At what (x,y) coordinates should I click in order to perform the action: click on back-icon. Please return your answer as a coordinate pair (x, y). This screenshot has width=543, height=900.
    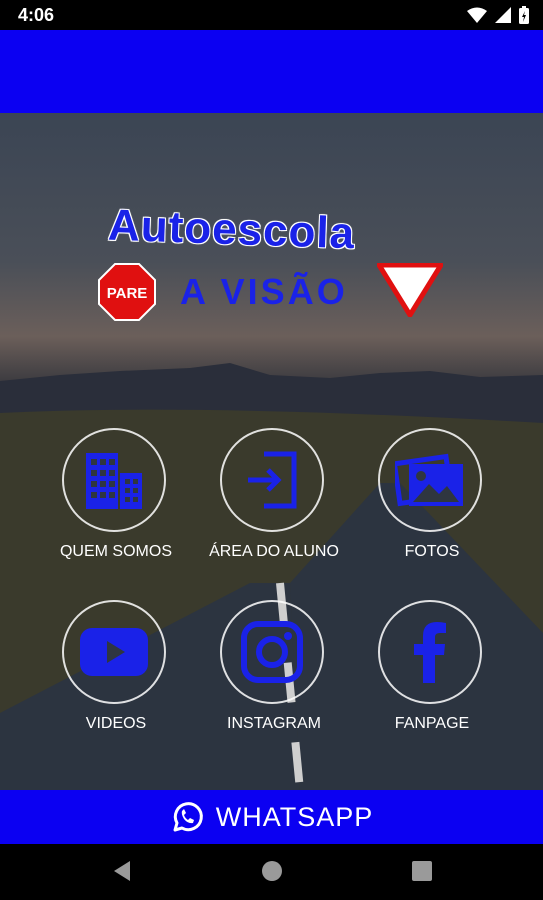
    Looking at the image, I should click on (122, 871).